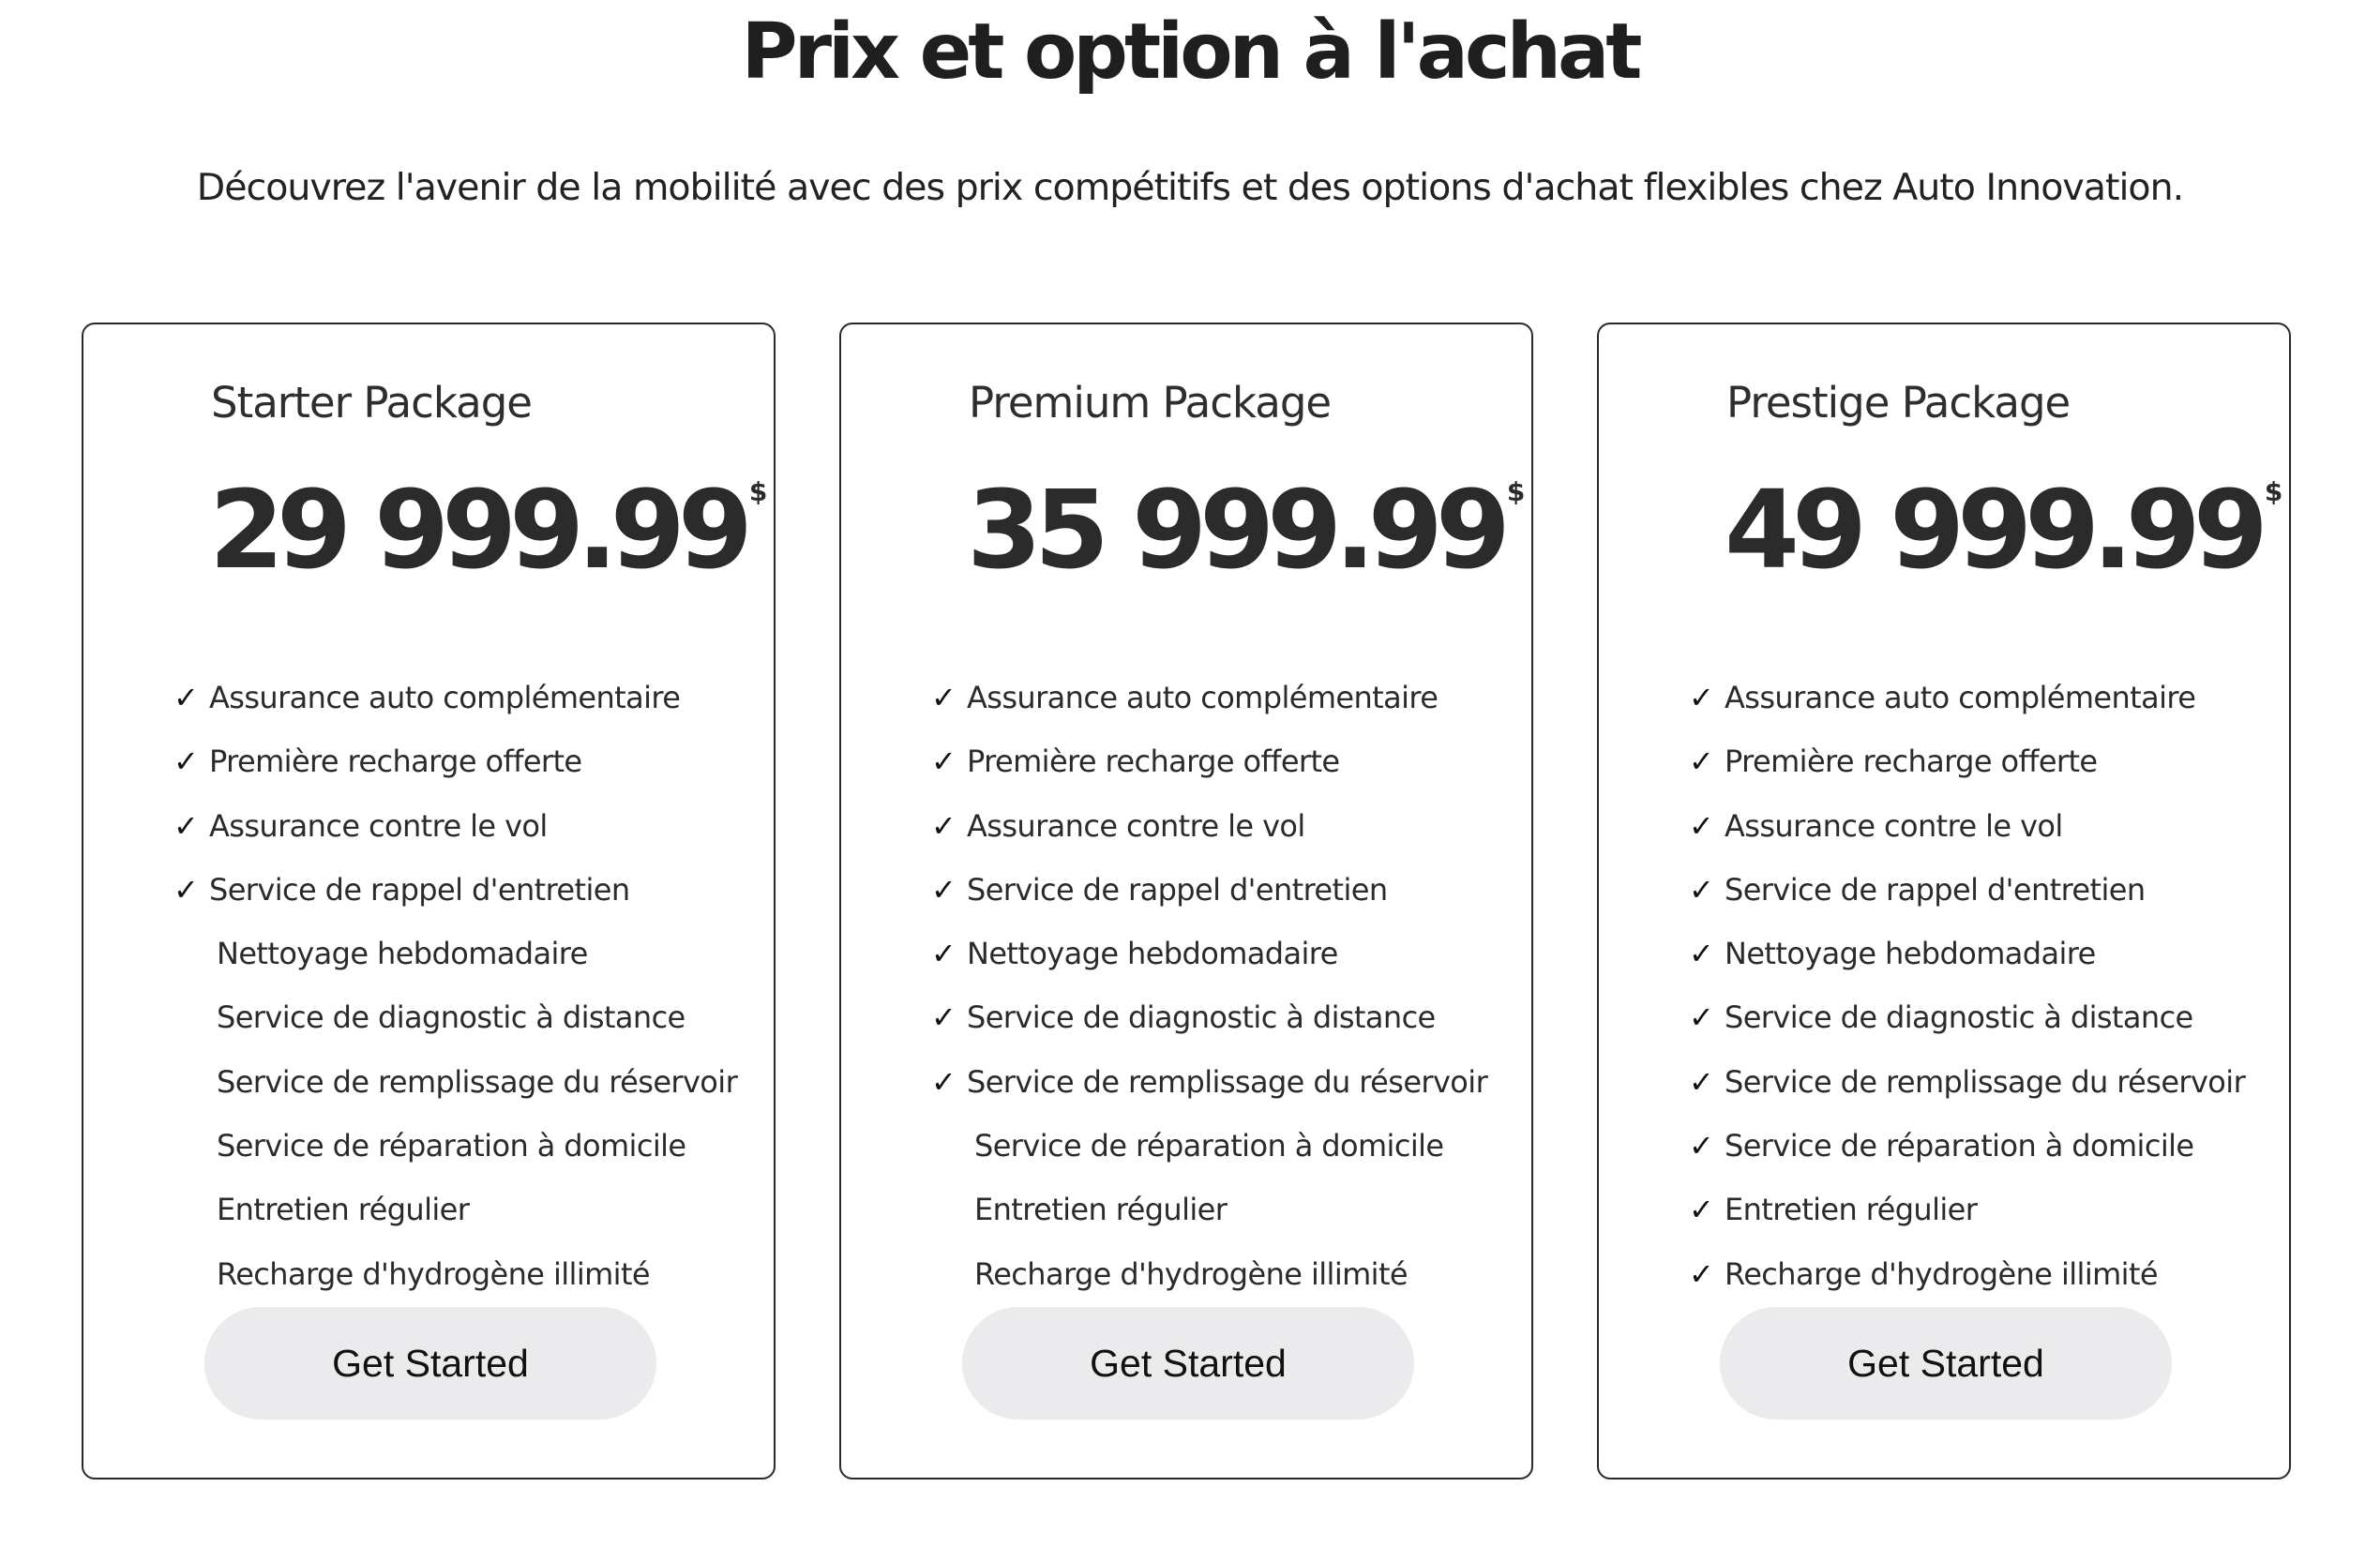 The width and height of the screenshot is (2380, 1547). I want to click on feature-item: ✓ Entretien régulier, so click(1967, 1209).